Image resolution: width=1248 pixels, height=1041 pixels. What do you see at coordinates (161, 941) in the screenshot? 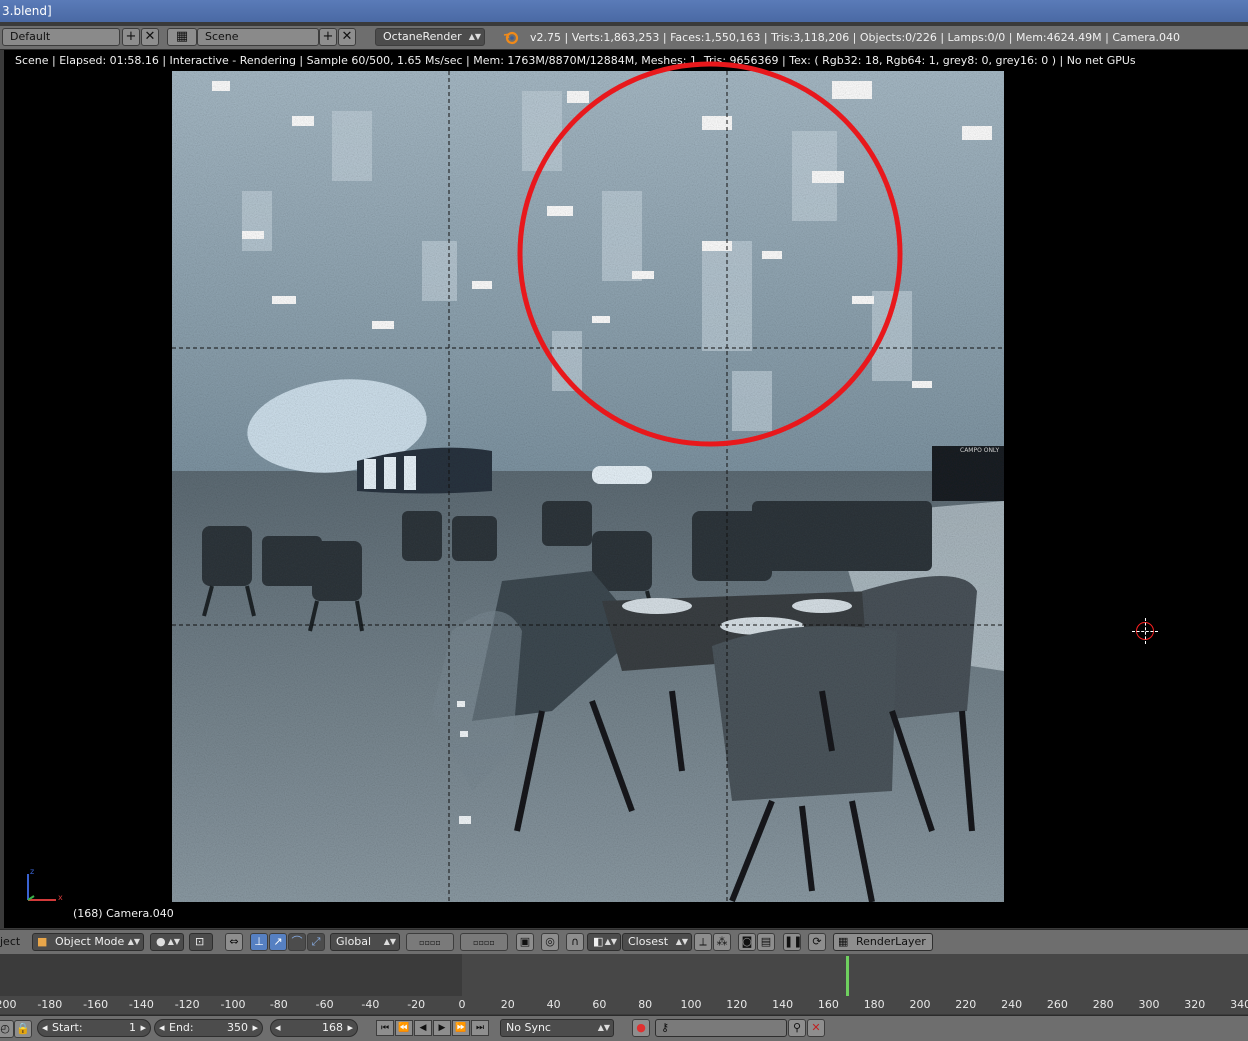
I see `sphere-icon: ●` at bounding box center [161, 941].